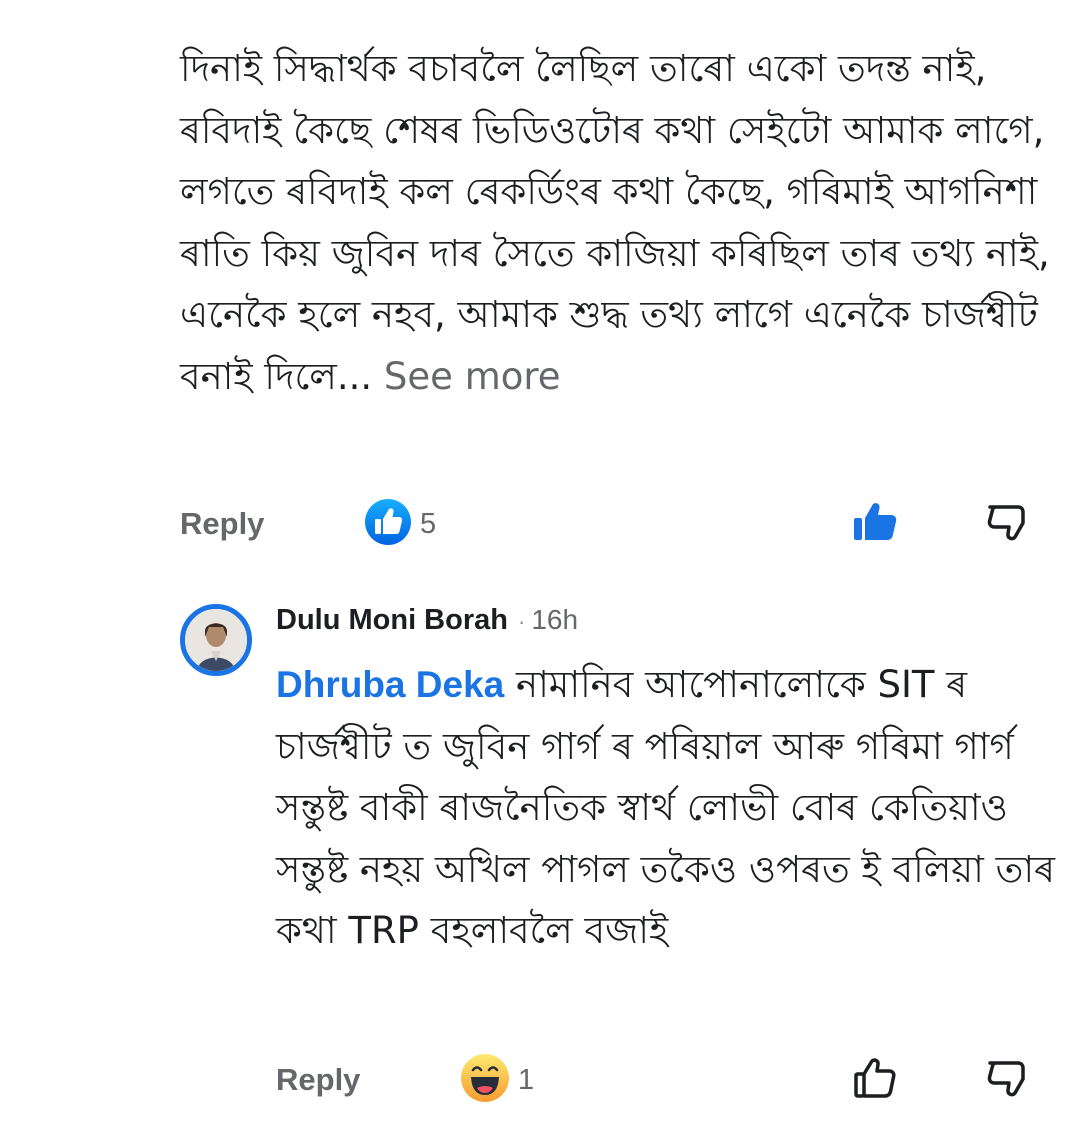  I want to click on comment-2-actions: Reply 1, so click(668, 1080).